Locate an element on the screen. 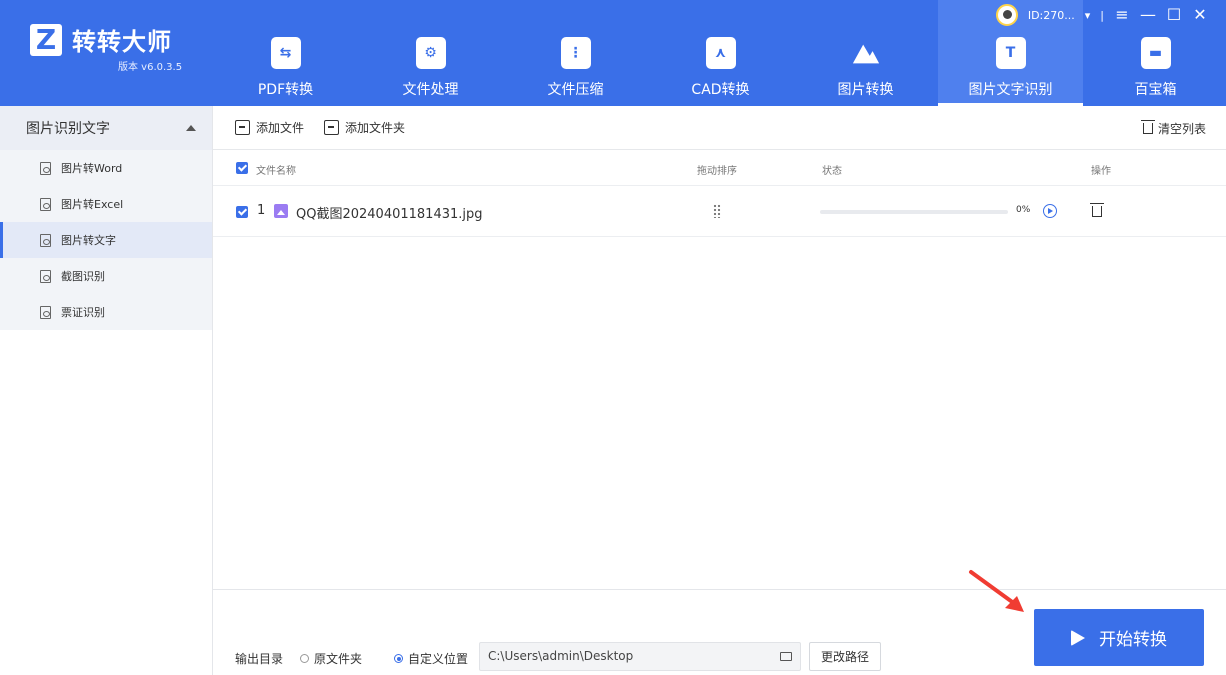 The width and height of the screenshot is (1226, 675). start-convert-button: 开始转换 is located at coordinates (1119, 637).